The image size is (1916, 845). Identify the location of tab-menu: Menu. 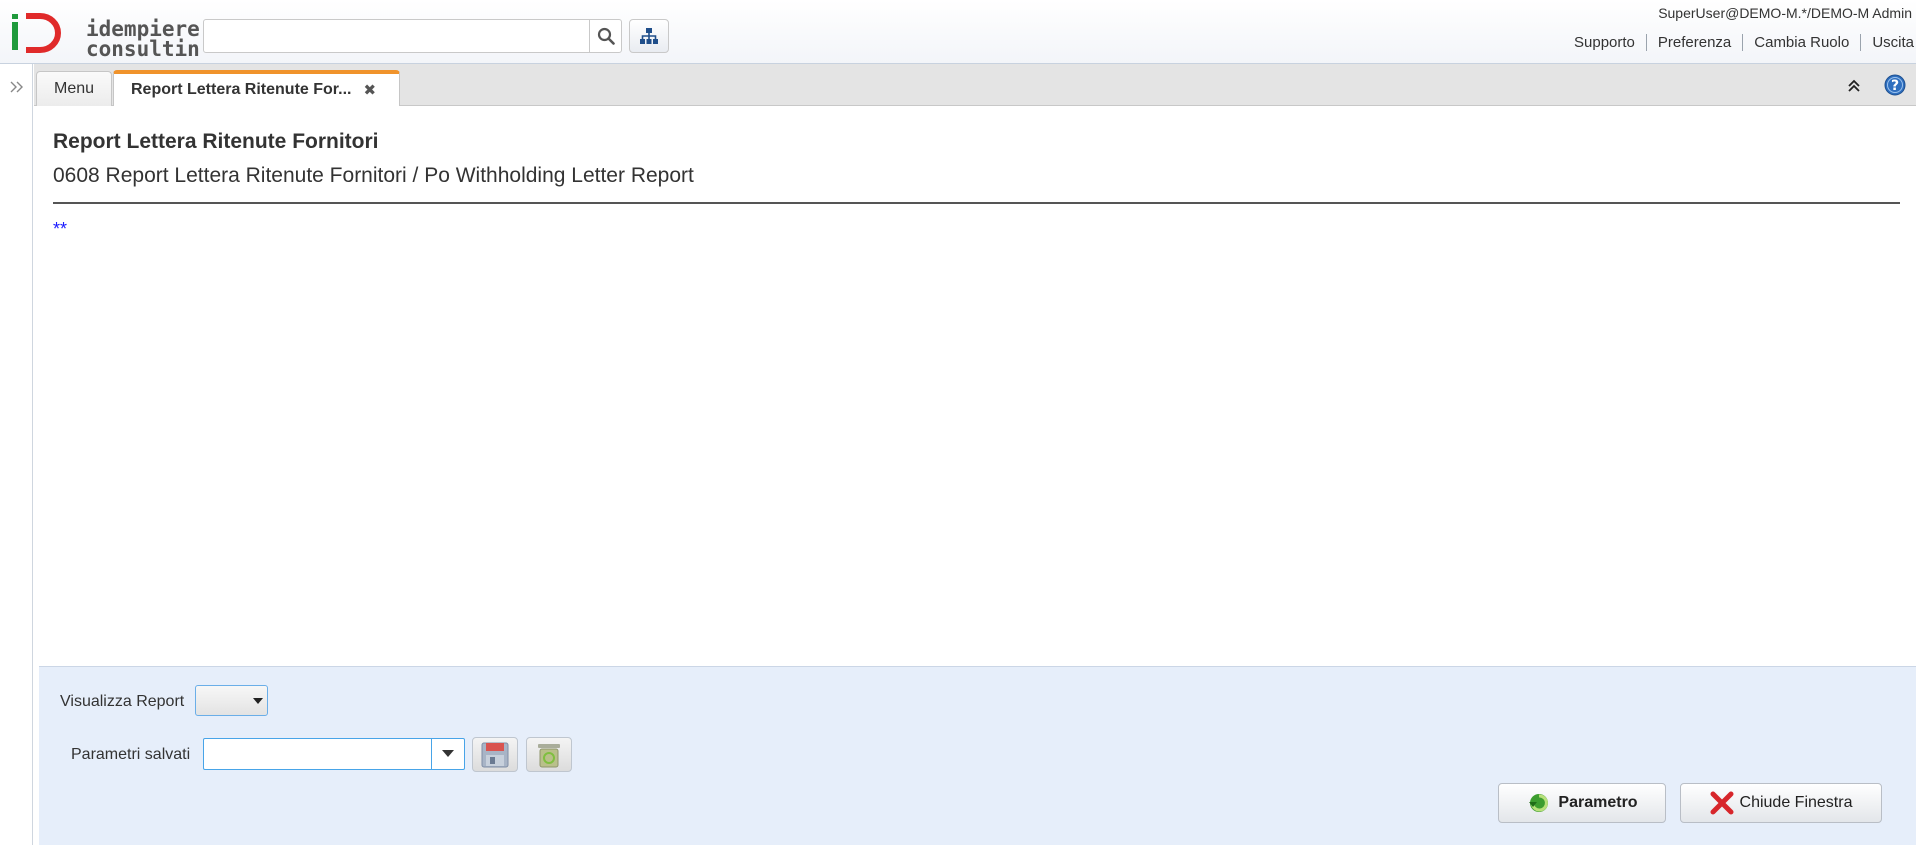
(74, 88).